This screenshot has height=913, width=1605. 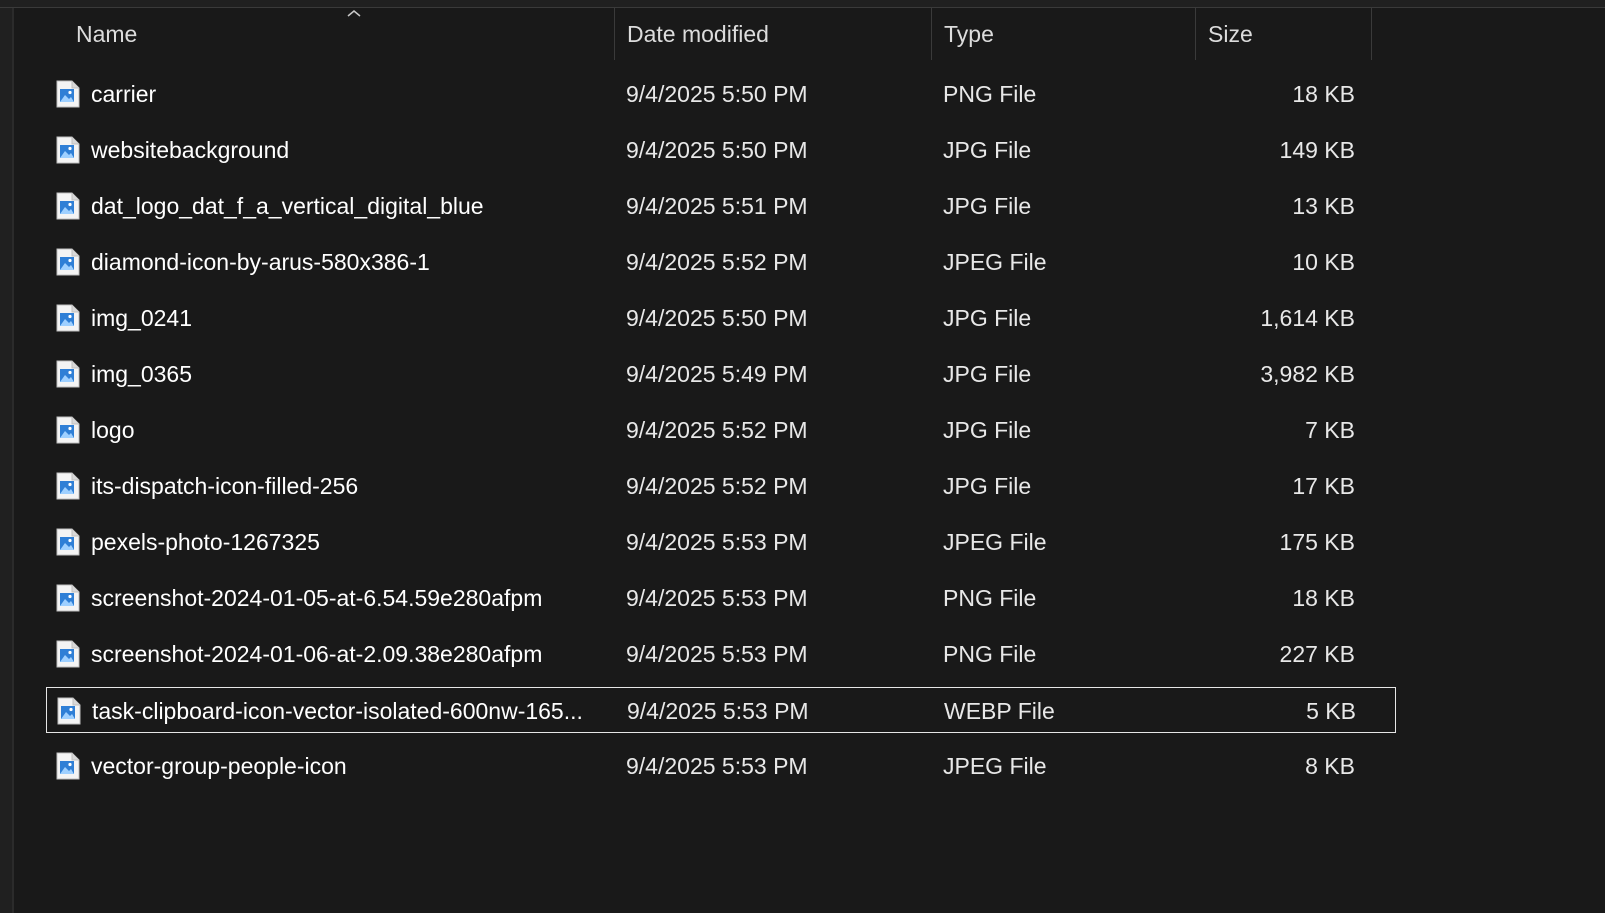 I want to click on file-row: carrier 9/4/2025 5:50 PM PNG File 18 KB, so click(x=721, y=94).